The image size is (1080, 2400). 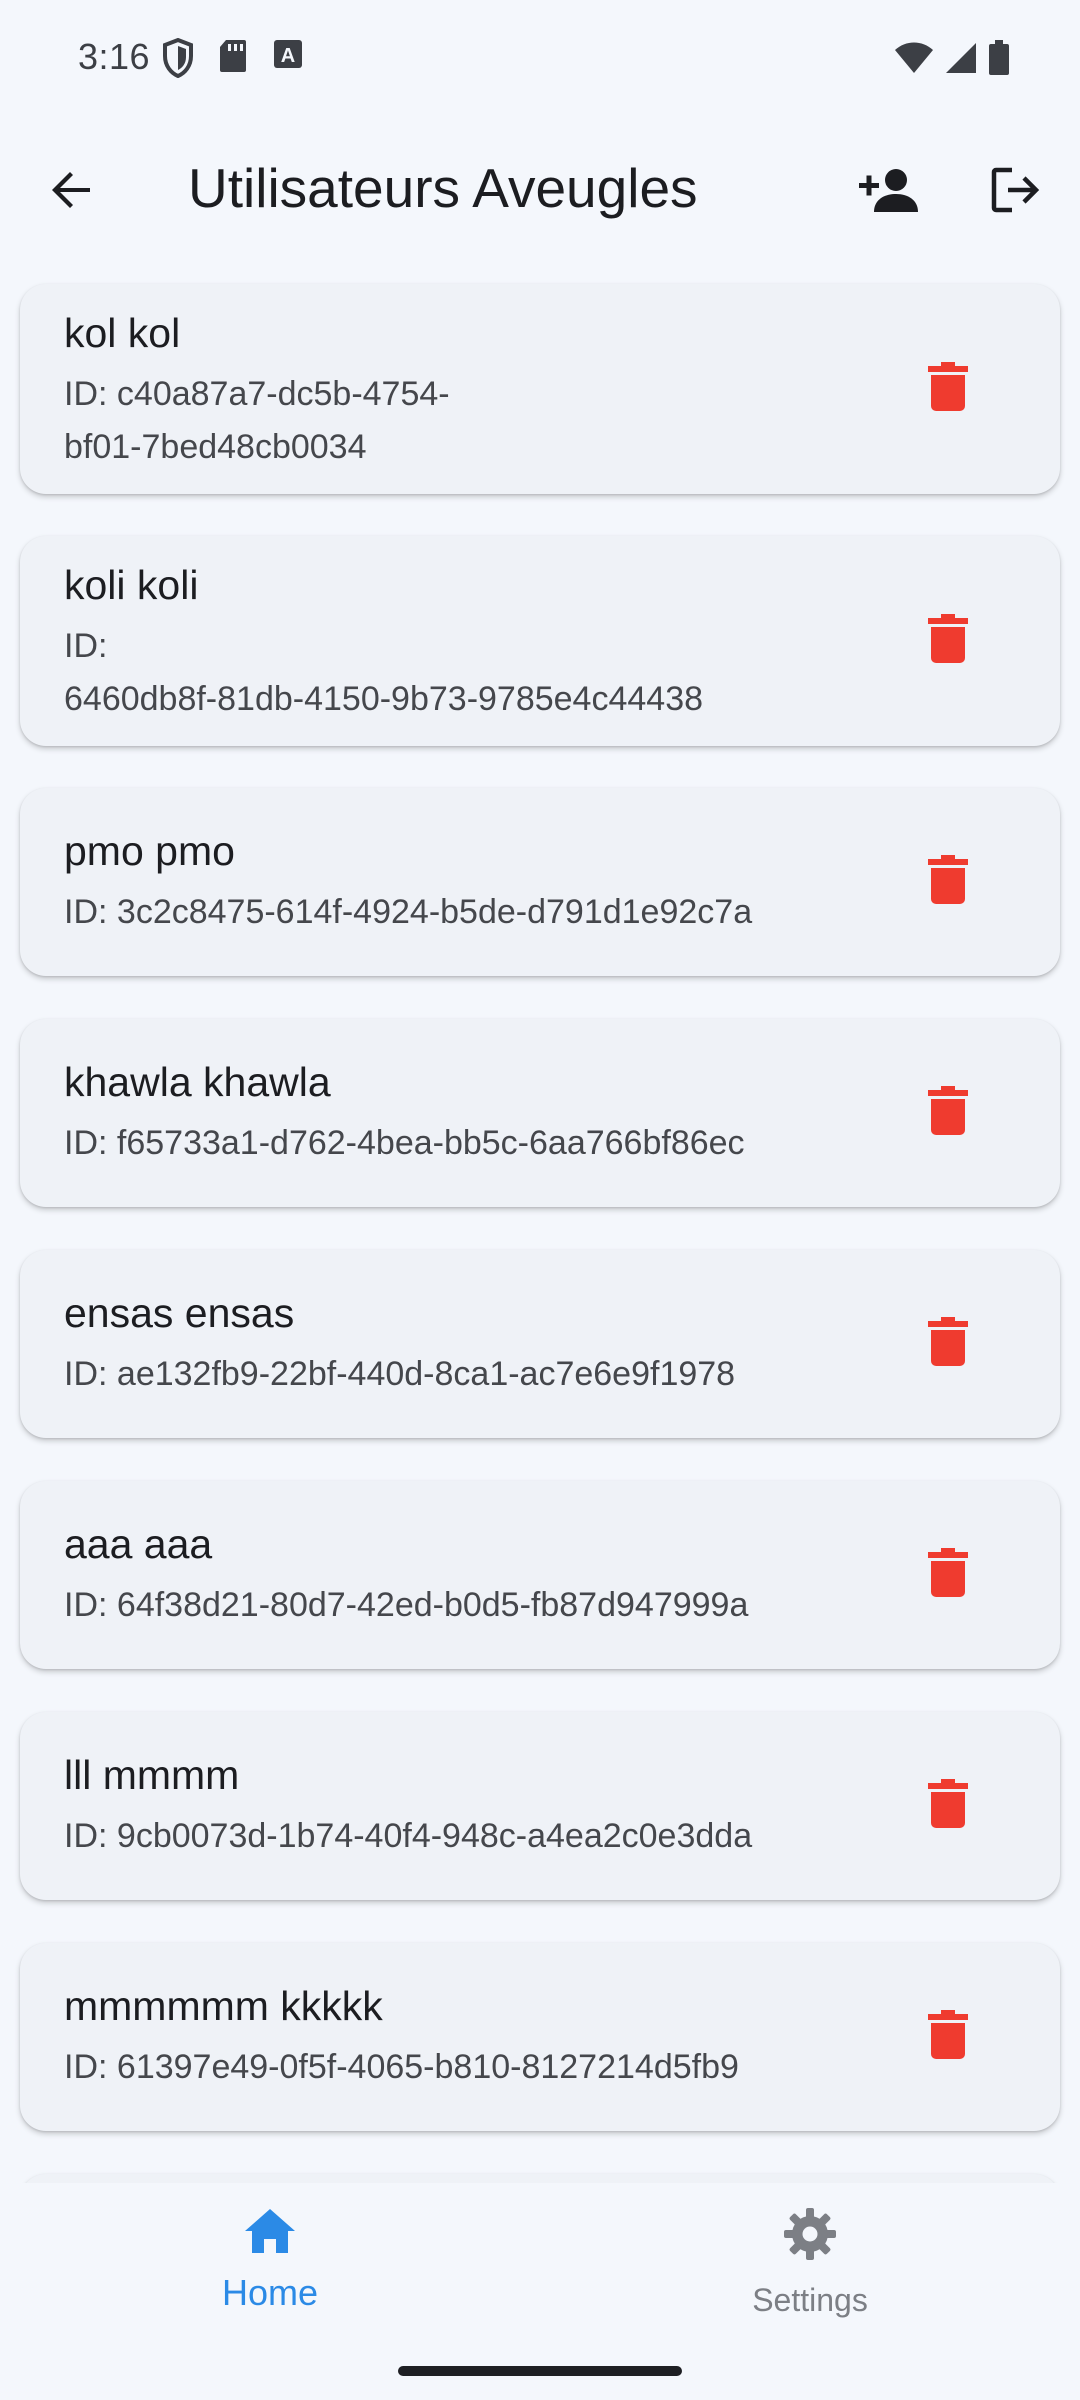 I want to click on battery-icon, so click(x=999, y=60).